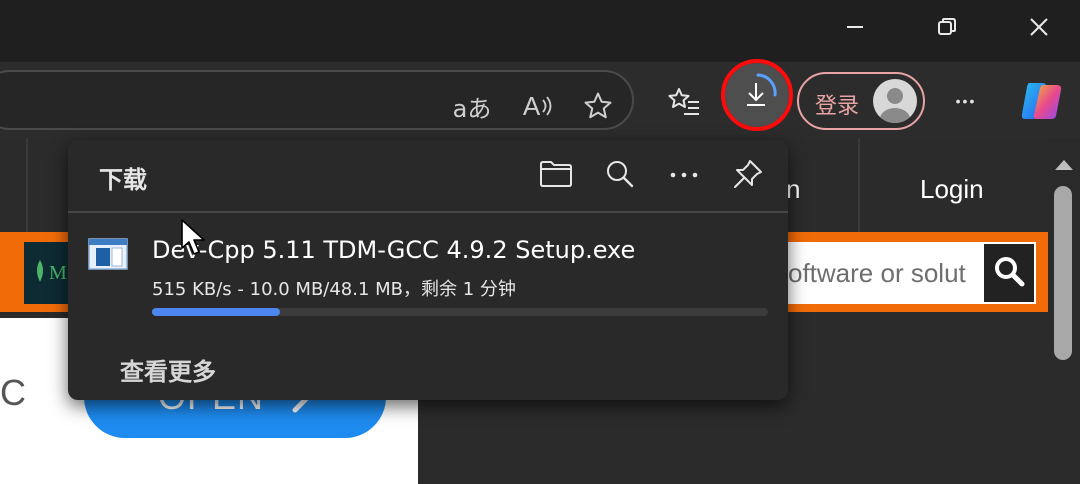 This screenshot has height=484, width=1080. I want to click on search-downloads-button, so click(620, 176).